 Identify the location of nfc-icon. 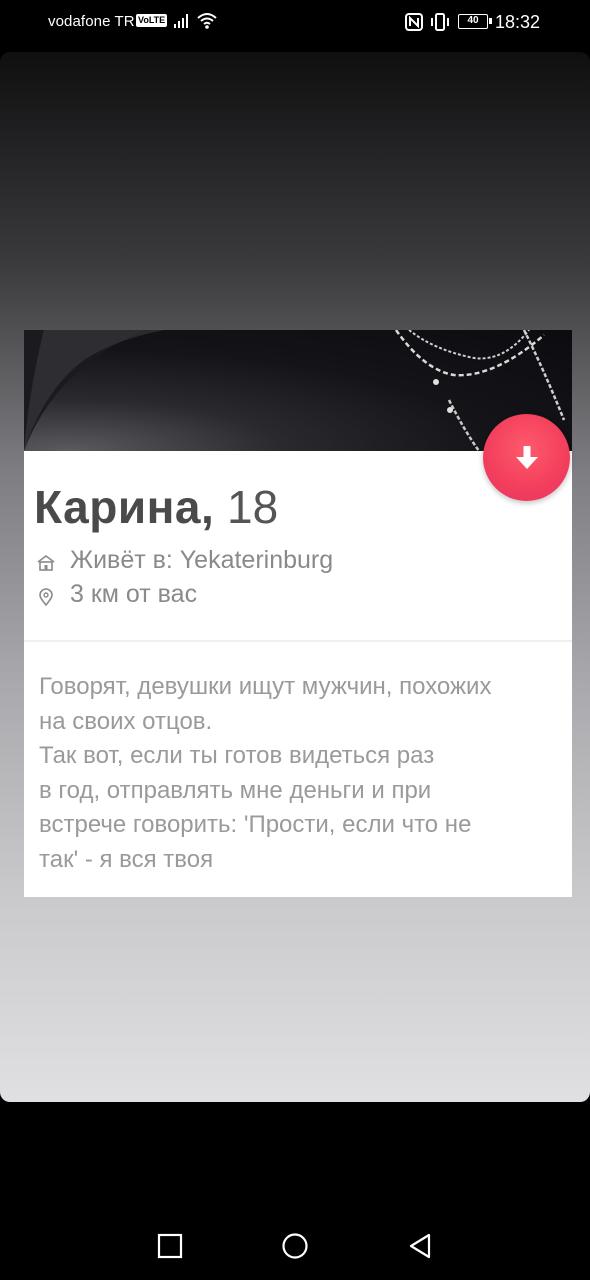
(414, 24).